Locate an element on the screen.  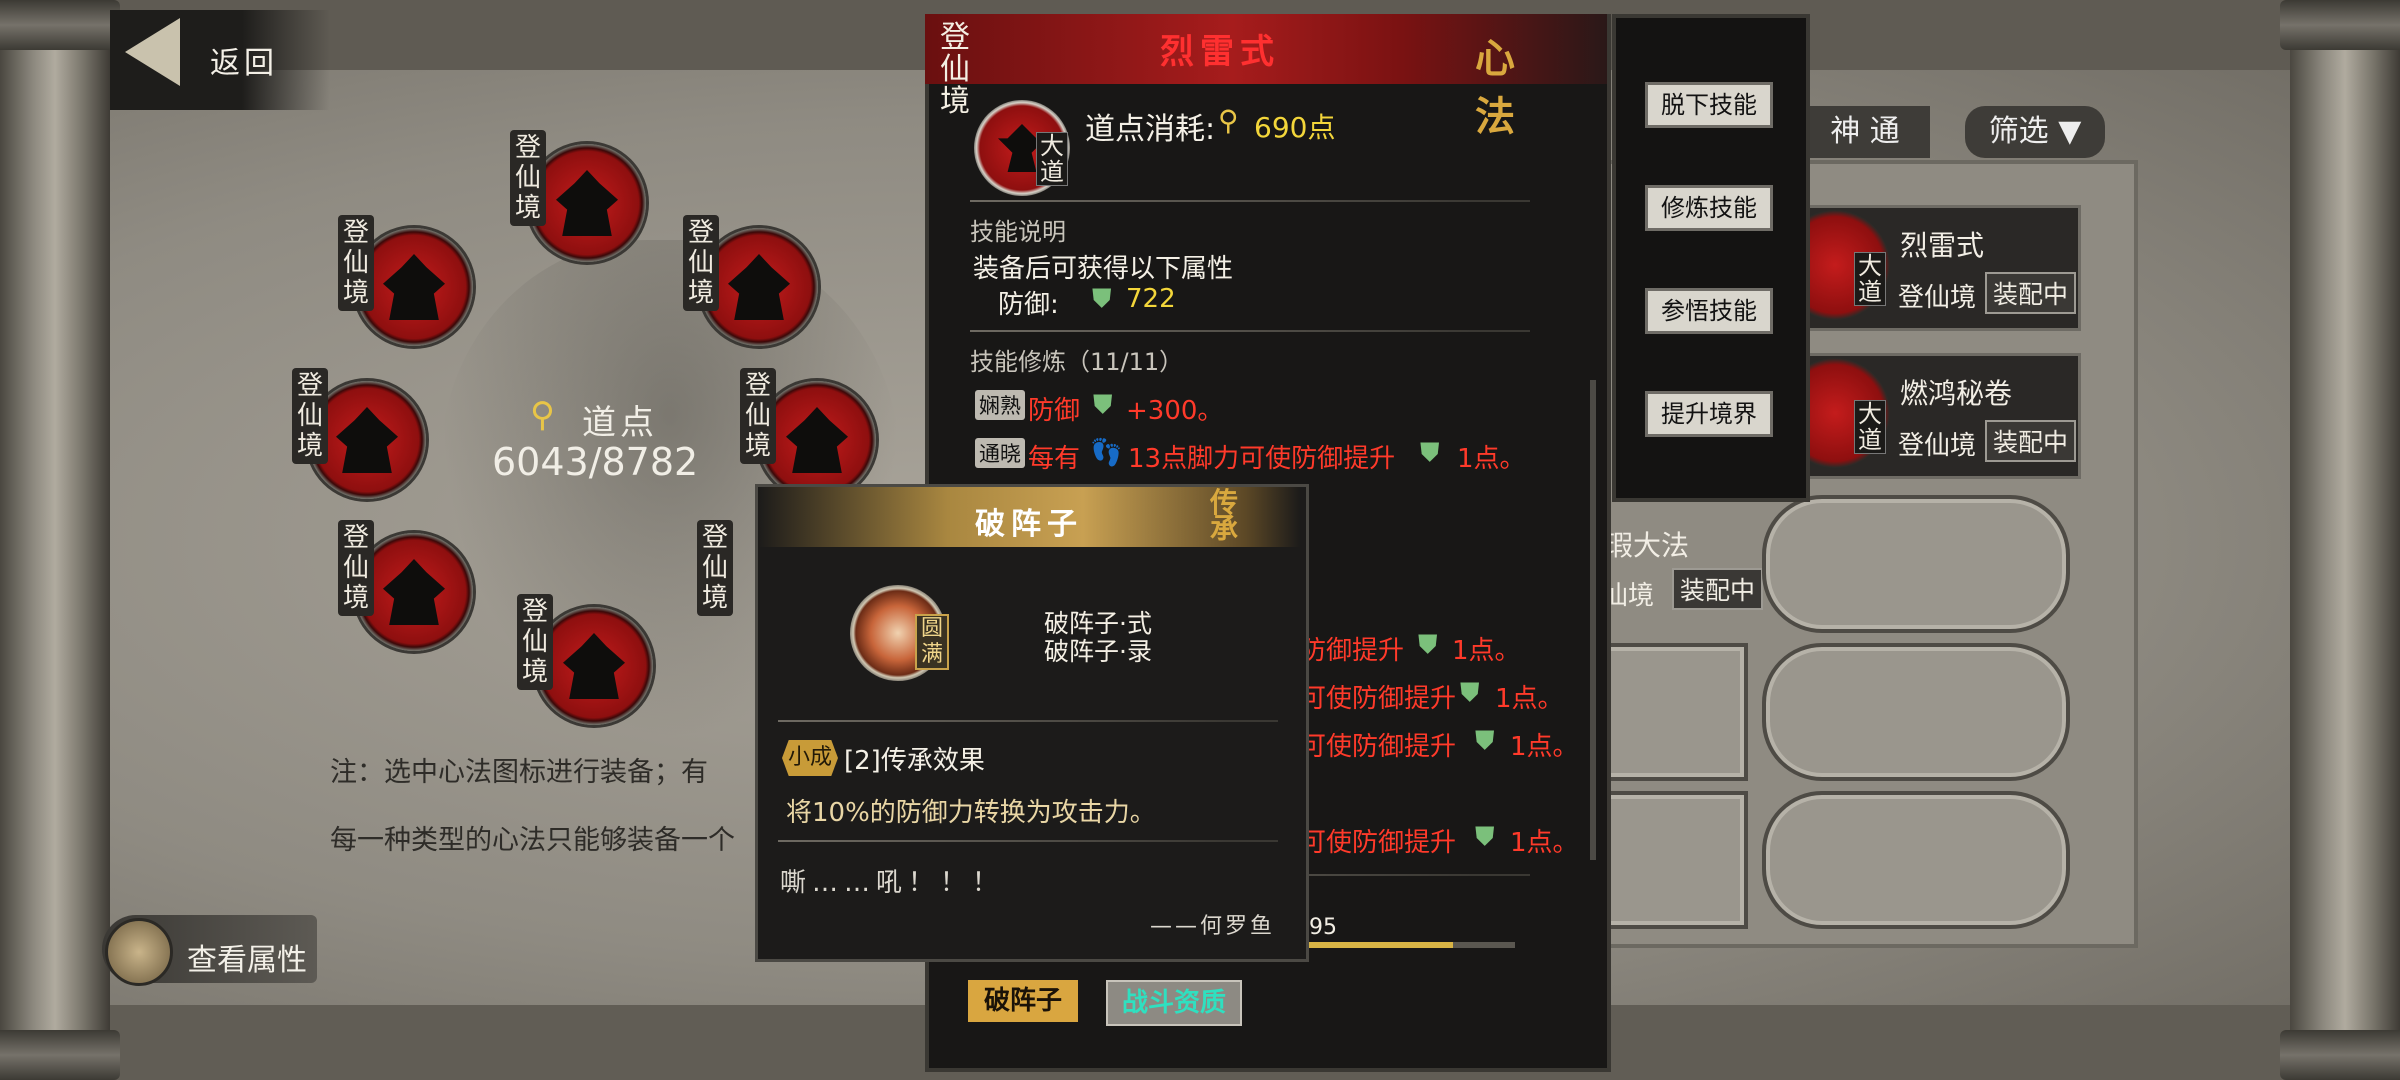
cost-label: 道点消耗: is located at coordinates (1150, 129).